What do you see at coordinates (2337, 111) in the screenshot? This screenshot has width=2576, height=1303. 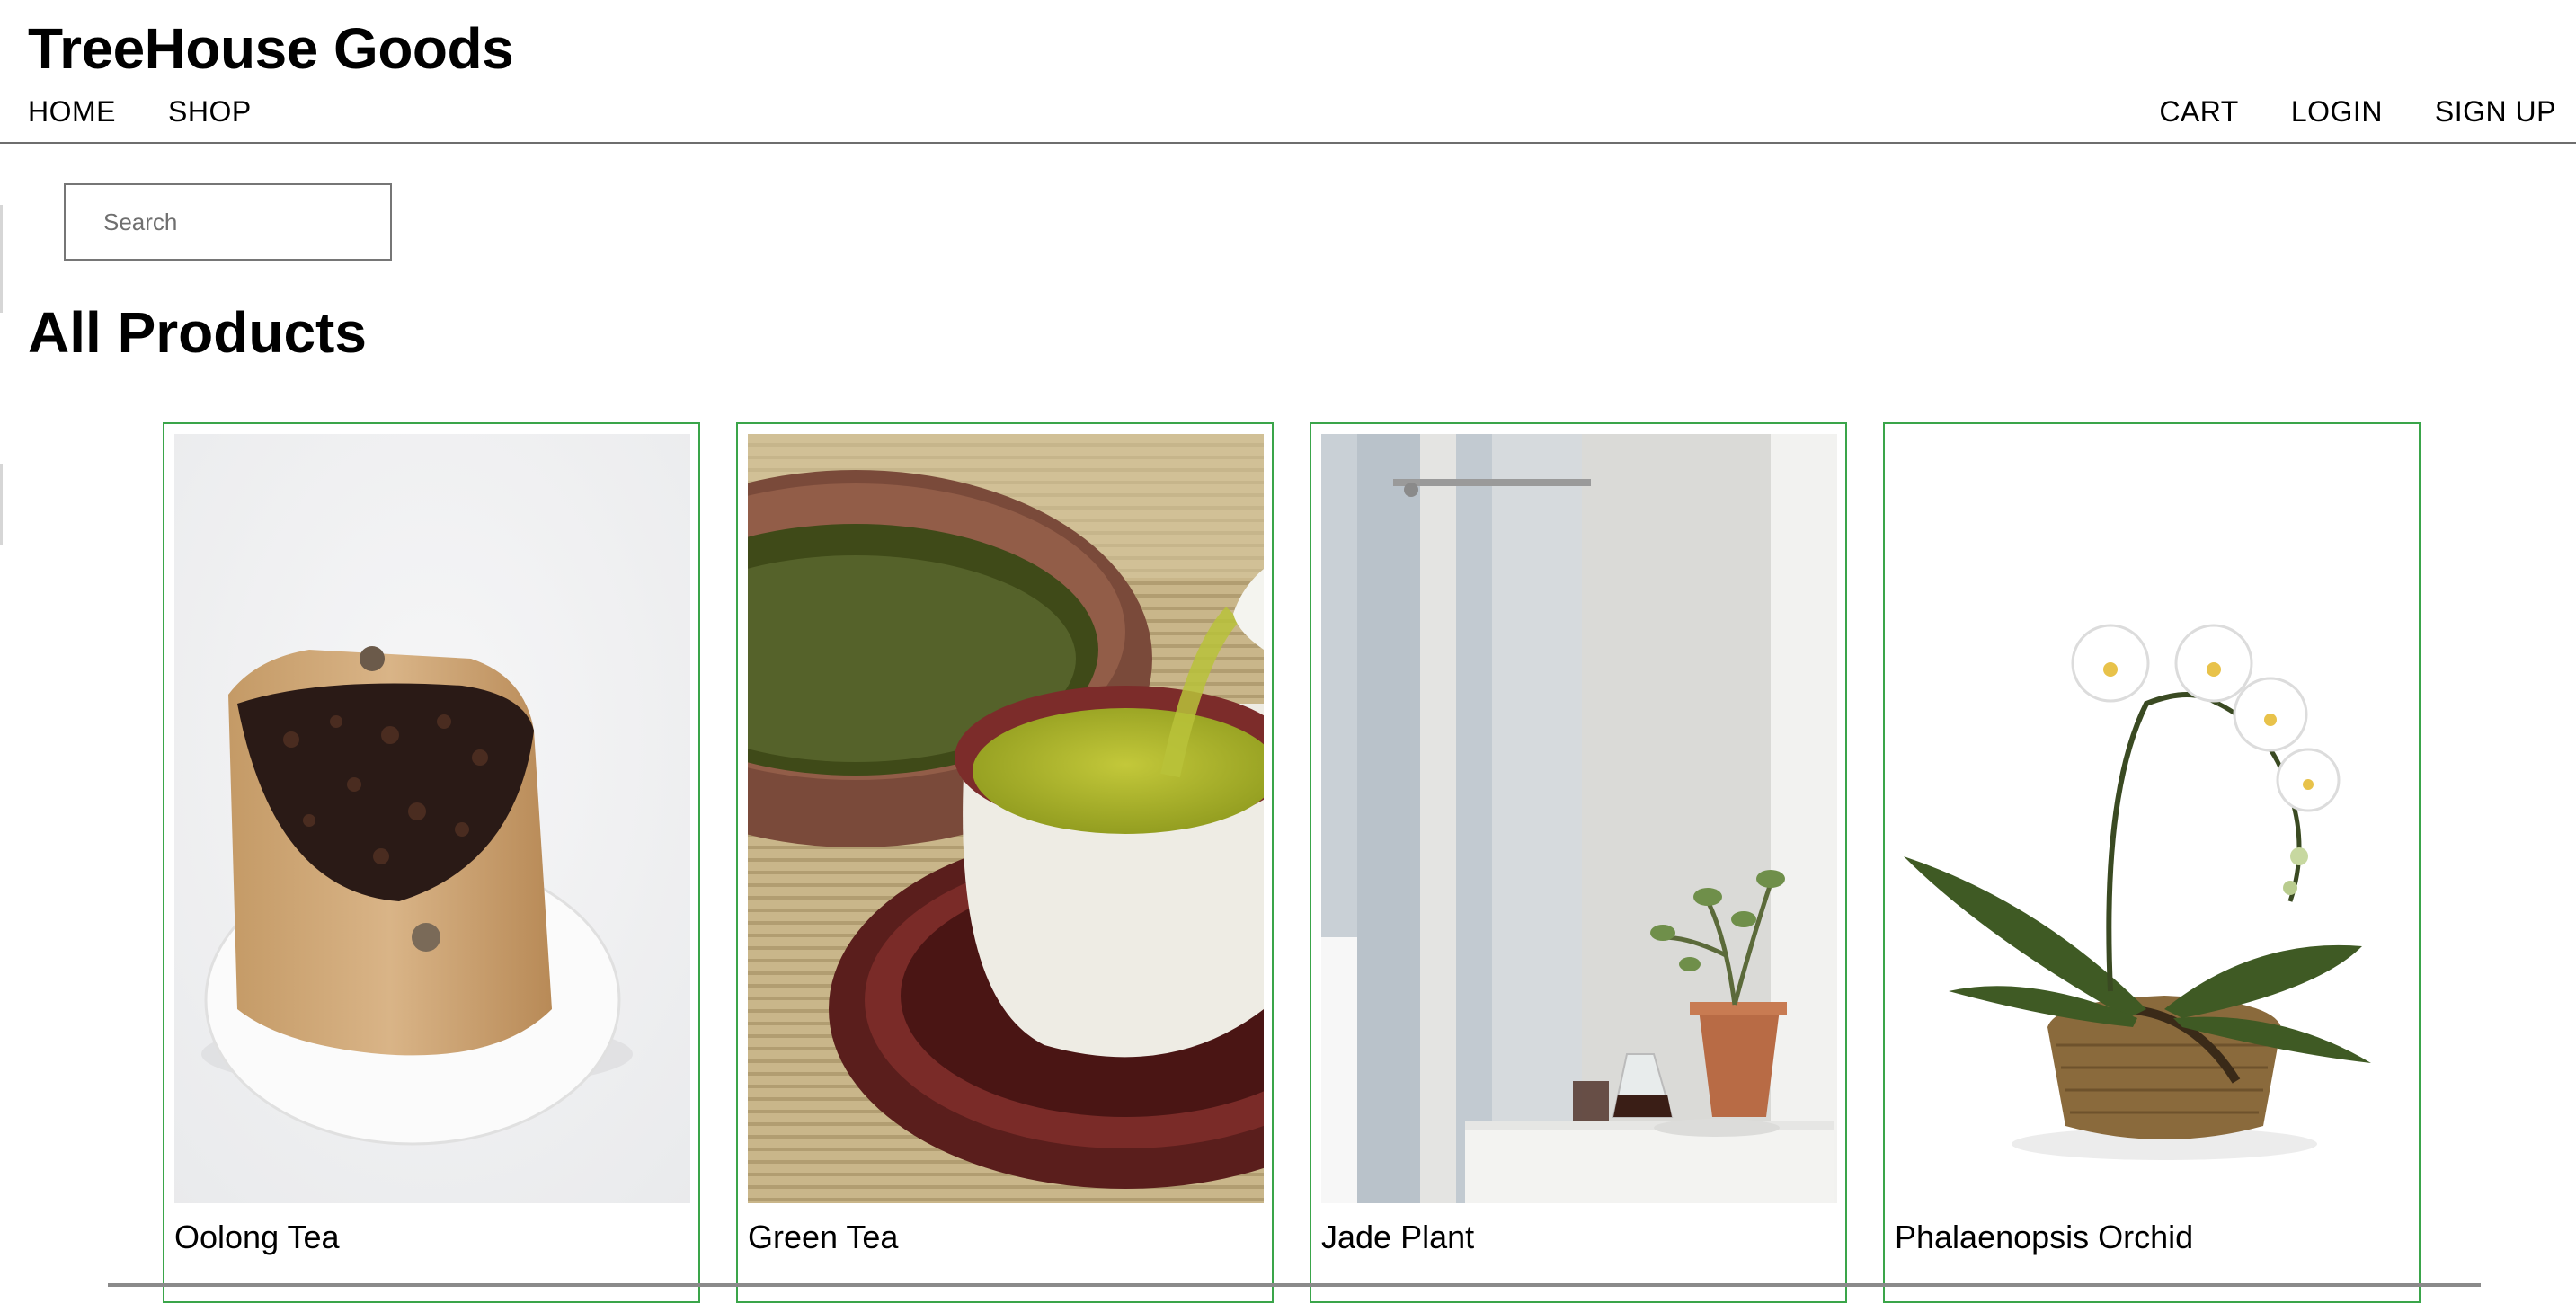 I see `nav-login-link: LOGIN` at bounding box center [2337, 111].